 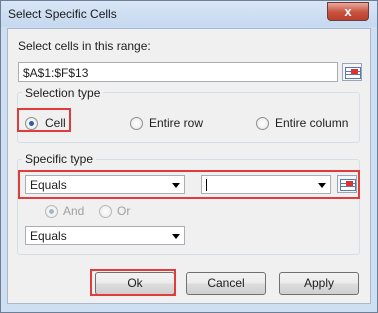 I want to click on radio-entire-row, so click(x=136, y=123).